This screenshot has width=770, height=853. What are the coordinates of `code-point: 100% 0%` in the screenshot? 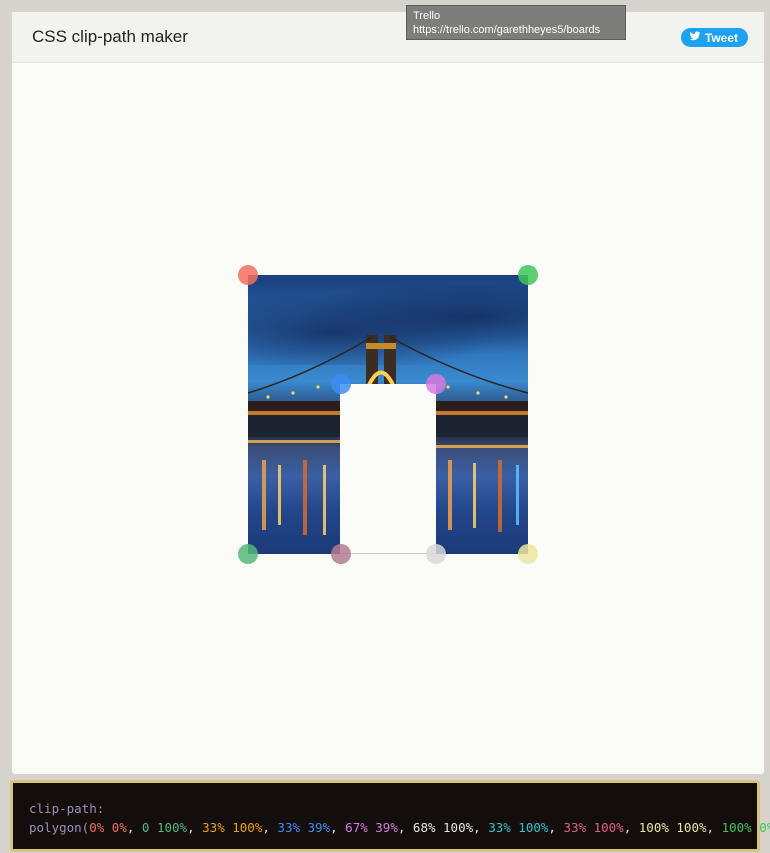 It's located at (745, 827).